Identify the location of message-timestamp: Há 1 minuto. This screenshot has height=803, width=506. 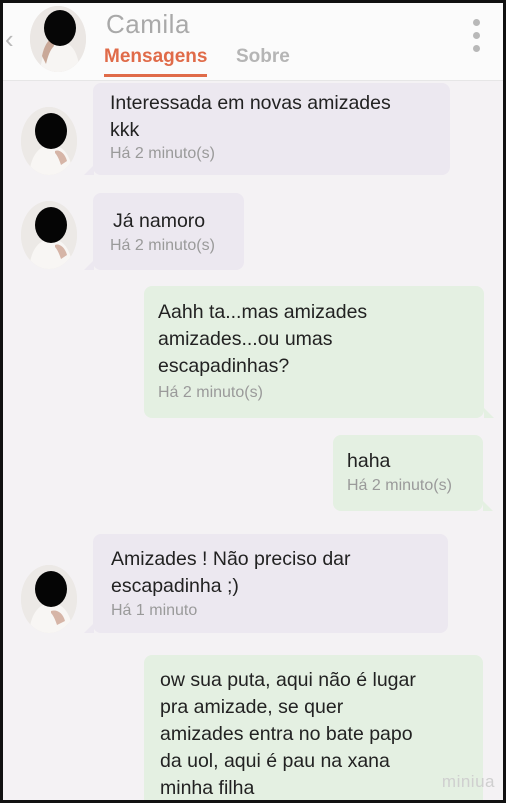
(154, 610).